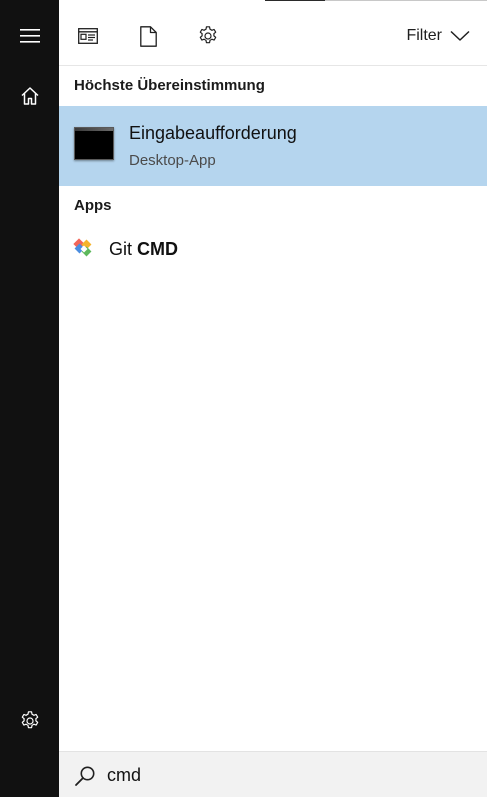 Image resolution: width=487 pixels, height=797 pixels. I want to click on best-match-subtitle: Desktop-App, so click(172, 160).